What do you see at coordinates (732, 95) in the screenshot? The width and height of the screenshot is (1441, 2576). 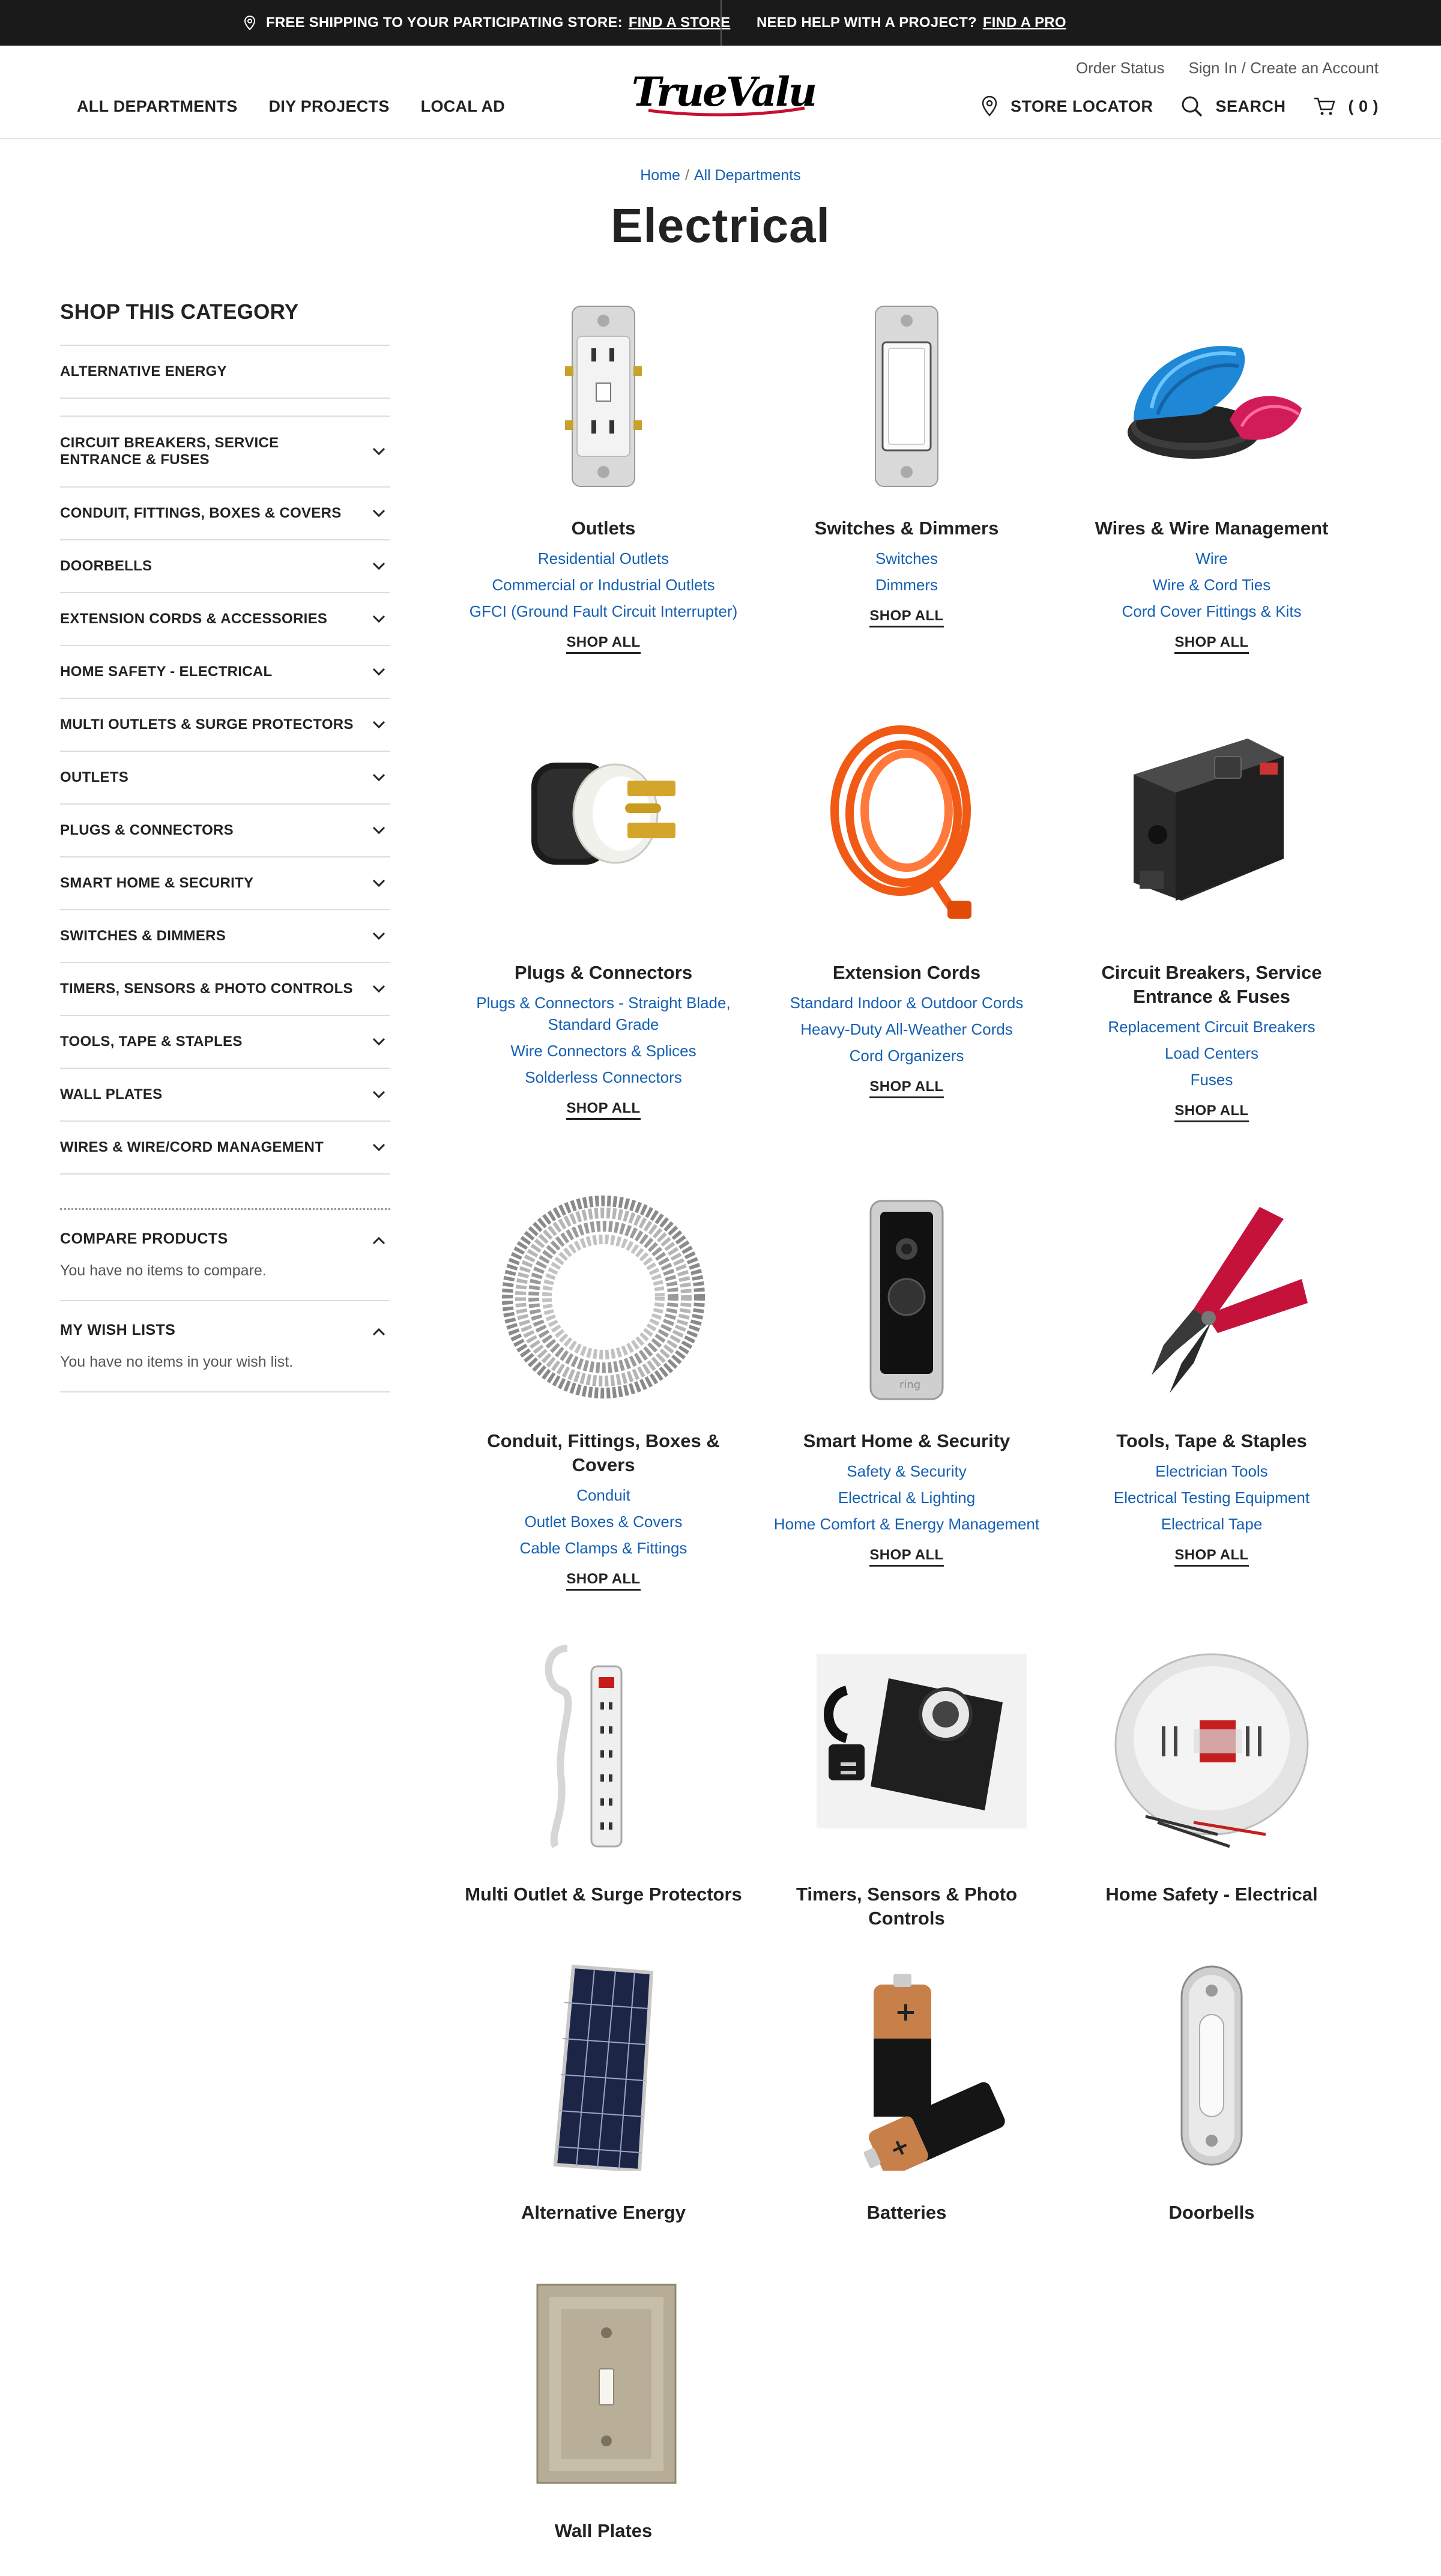 I see `true-value-logo: TrueValue` at bounding box center [732, 95].